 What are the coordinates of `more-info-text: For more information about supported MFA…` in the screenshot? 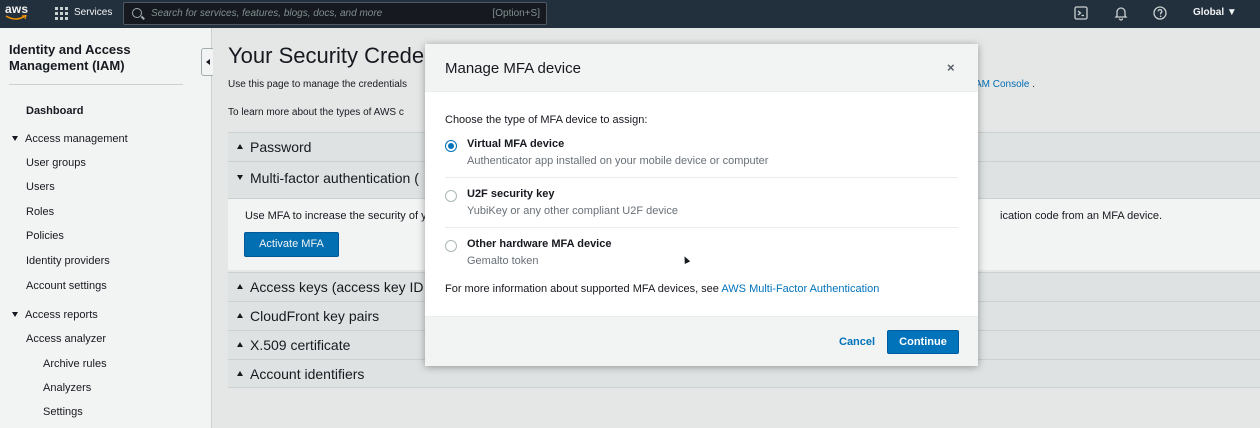 It's located at (662, 289).